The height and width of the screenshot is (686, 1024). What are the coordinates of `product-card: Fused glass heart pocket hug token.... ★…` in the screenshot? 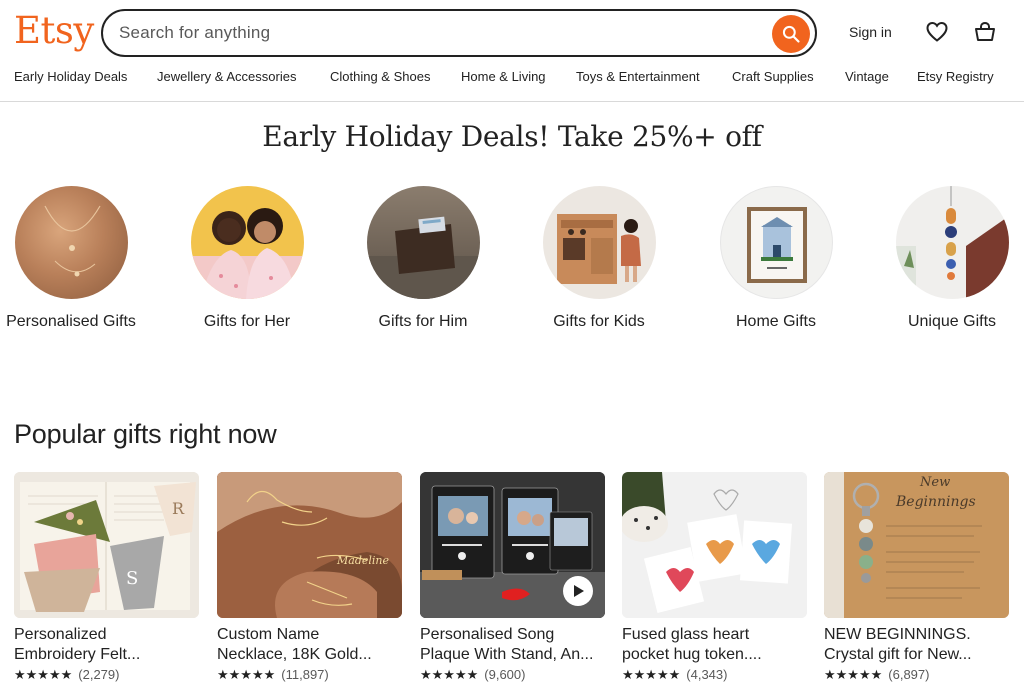 It's located at (714, 577).